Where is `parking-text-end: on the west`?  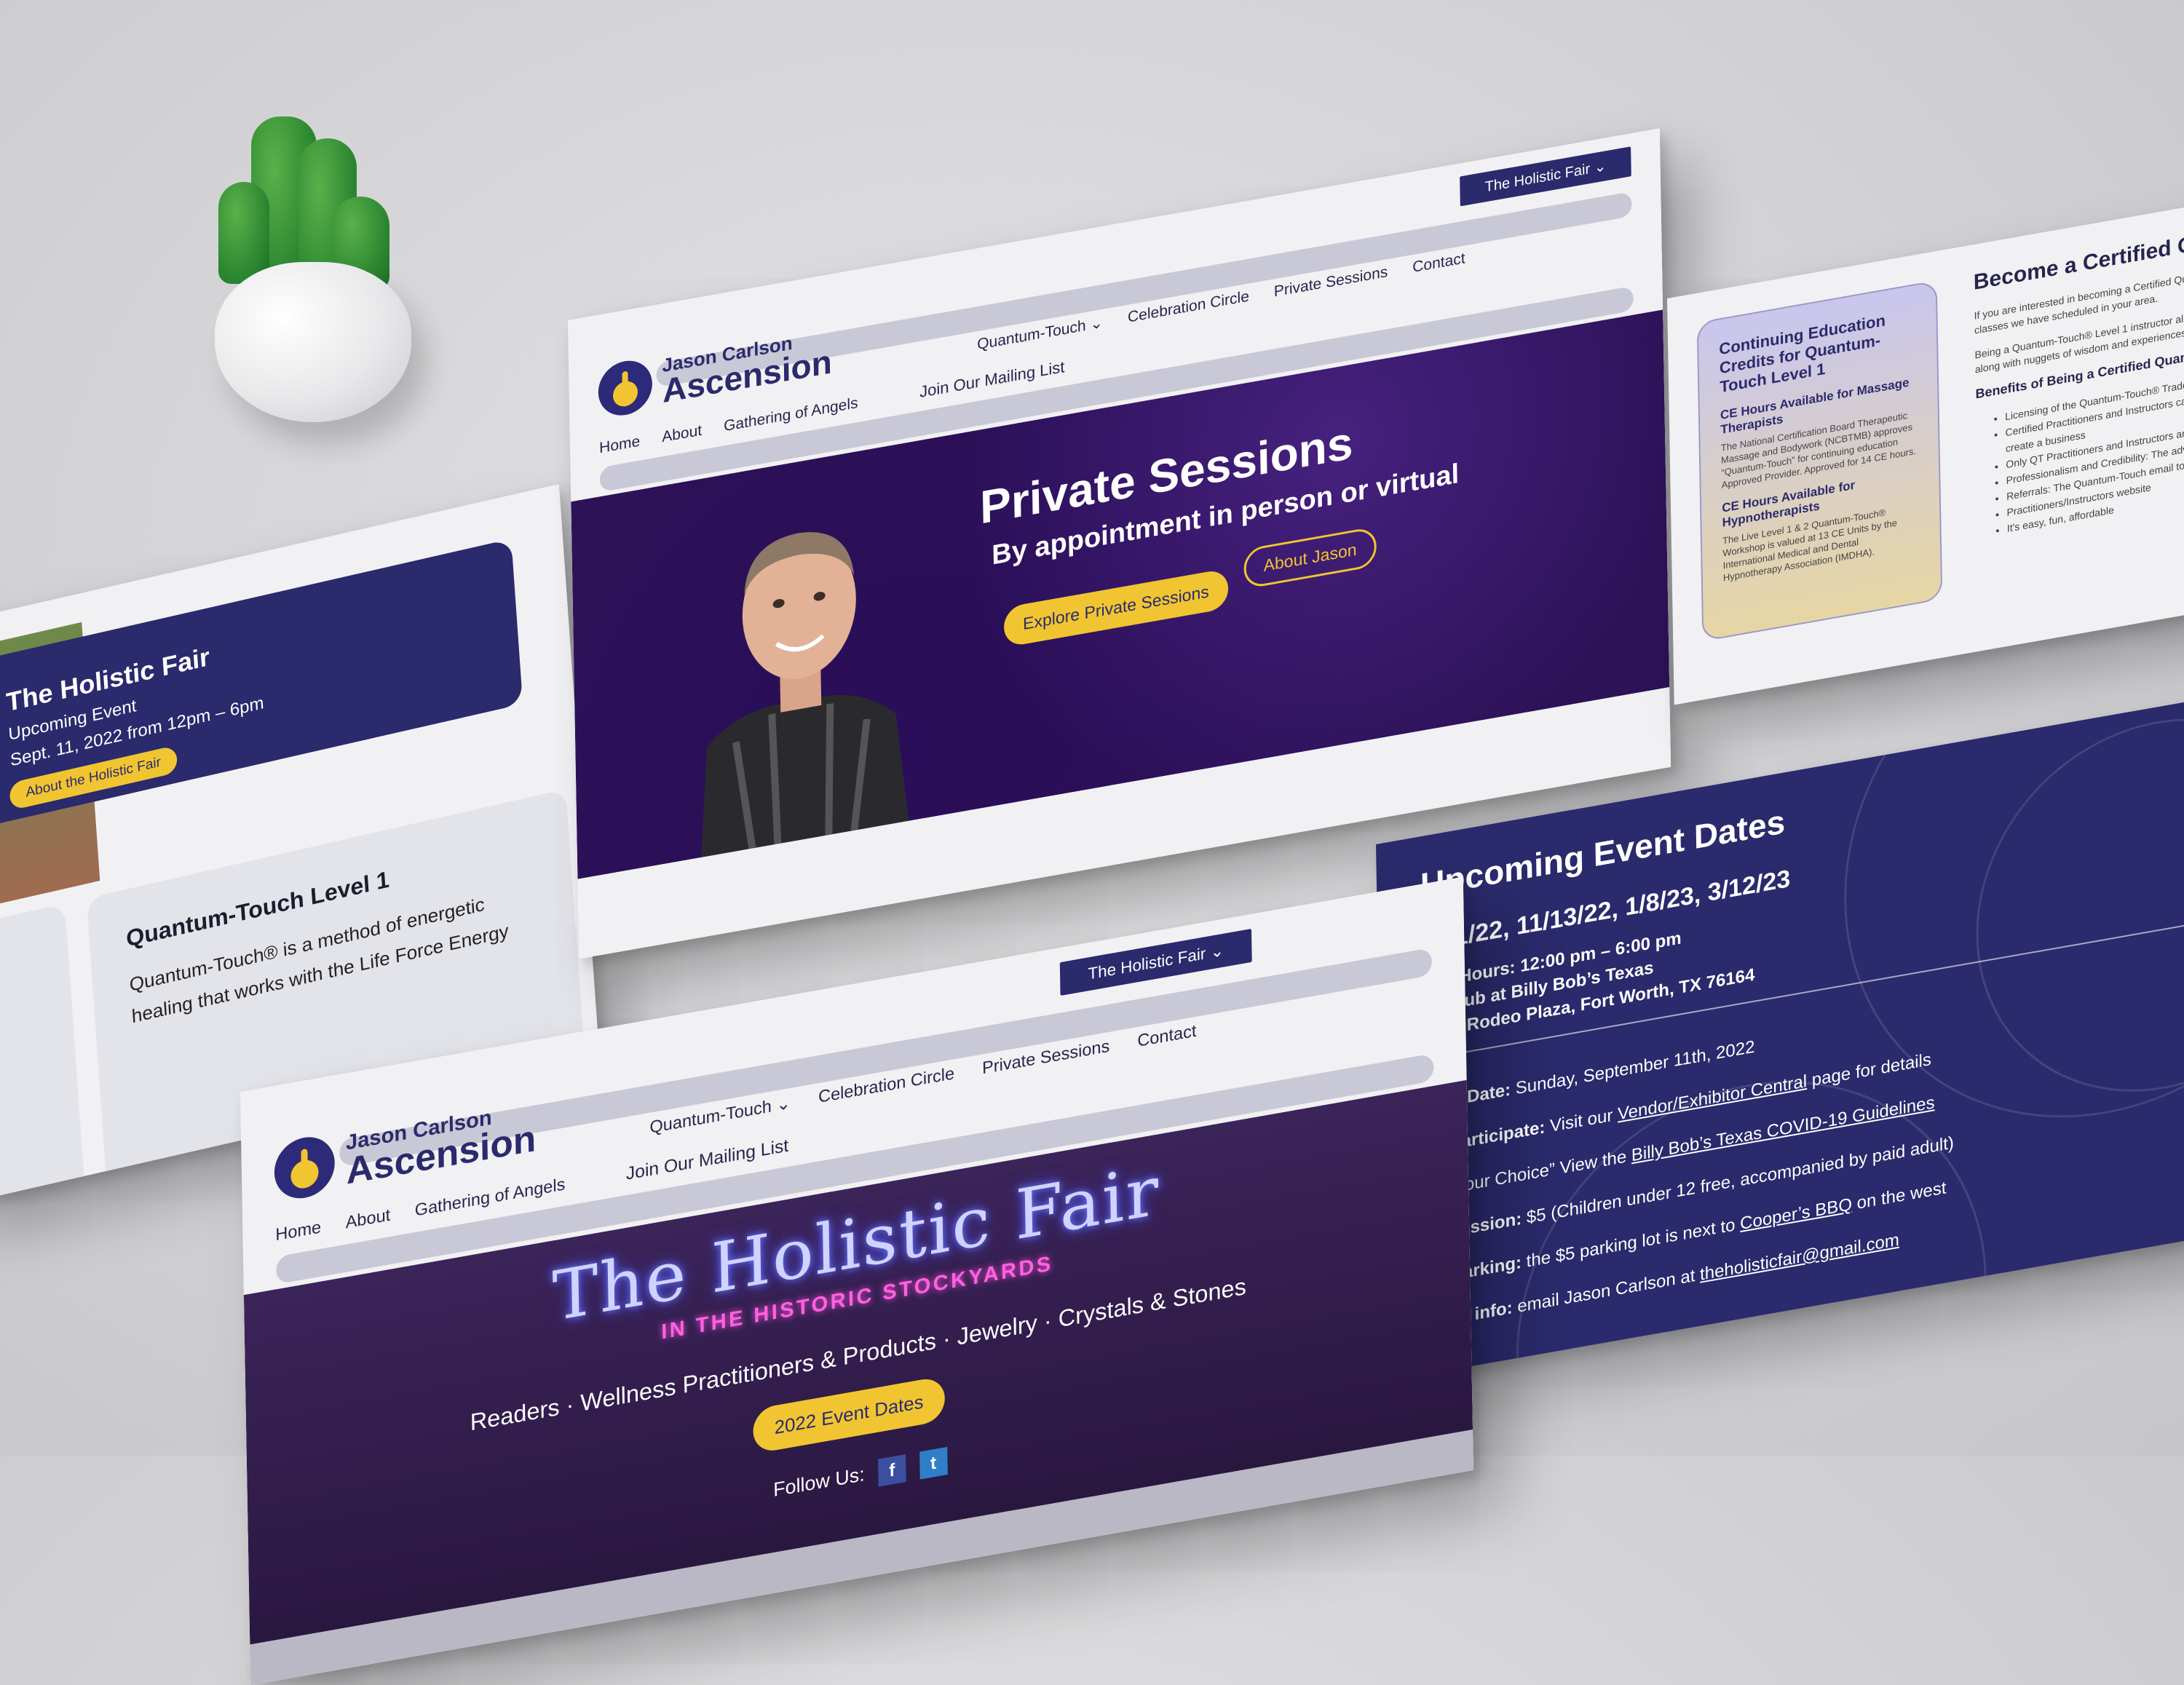 parking-text-end: on the west is located at coordinates (1901, 1195).